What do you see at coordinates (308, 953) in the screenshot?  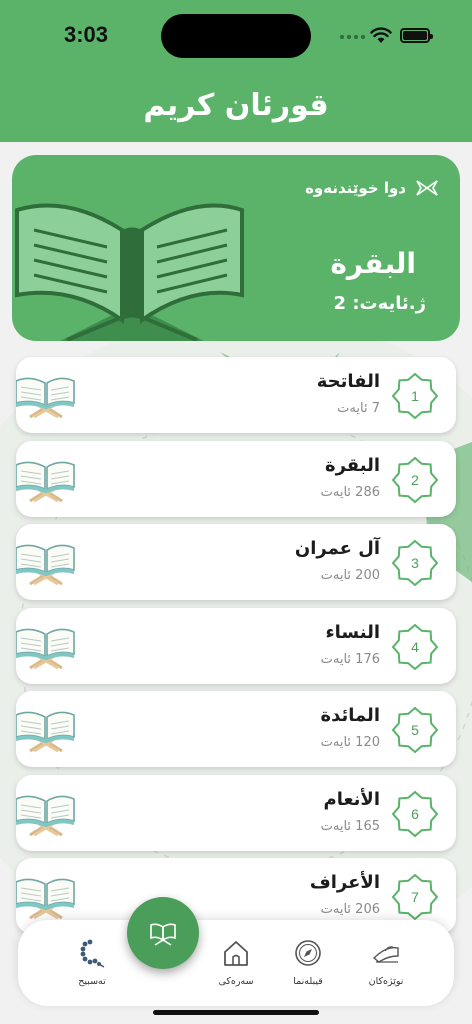 I see `compass-icon` at bounding box center [308, 953].